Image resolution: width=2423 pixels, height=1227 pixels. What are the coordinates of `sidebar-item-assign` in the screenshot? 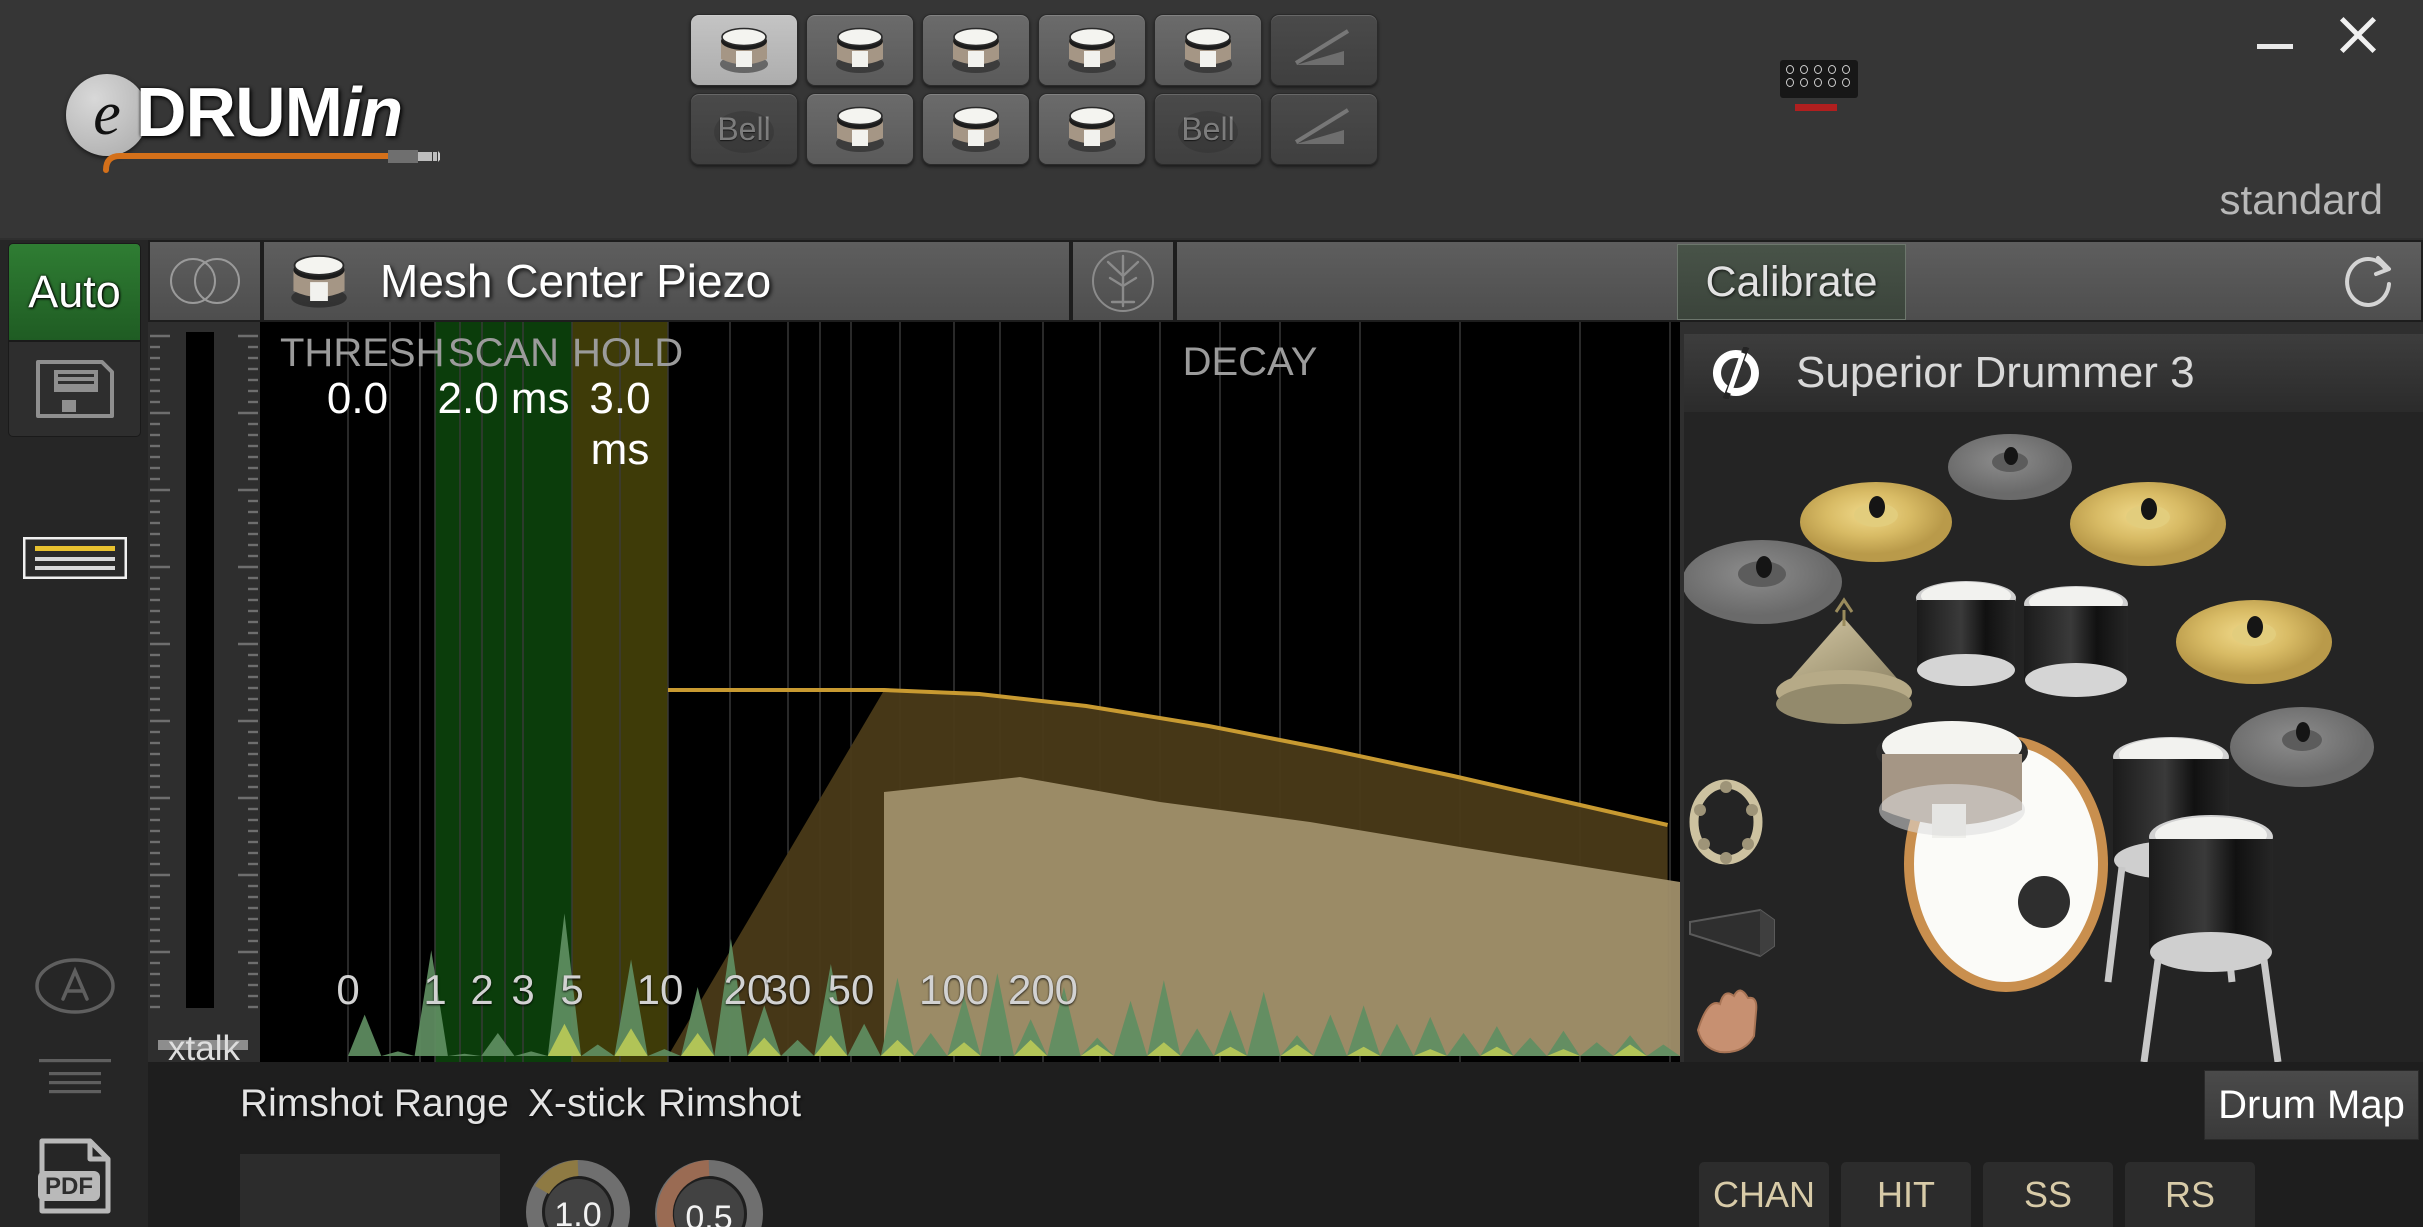 It's located at (74, 986).